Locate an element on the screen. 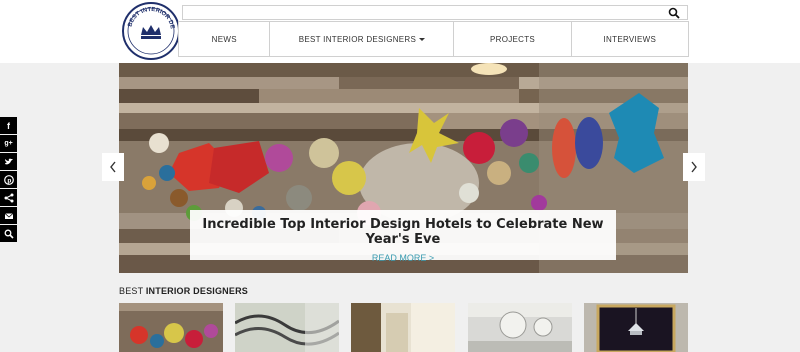 This screenshot has height=352, width=800. nav-item-interviews: INTERVIEWS is located at coordinates (630, 39).